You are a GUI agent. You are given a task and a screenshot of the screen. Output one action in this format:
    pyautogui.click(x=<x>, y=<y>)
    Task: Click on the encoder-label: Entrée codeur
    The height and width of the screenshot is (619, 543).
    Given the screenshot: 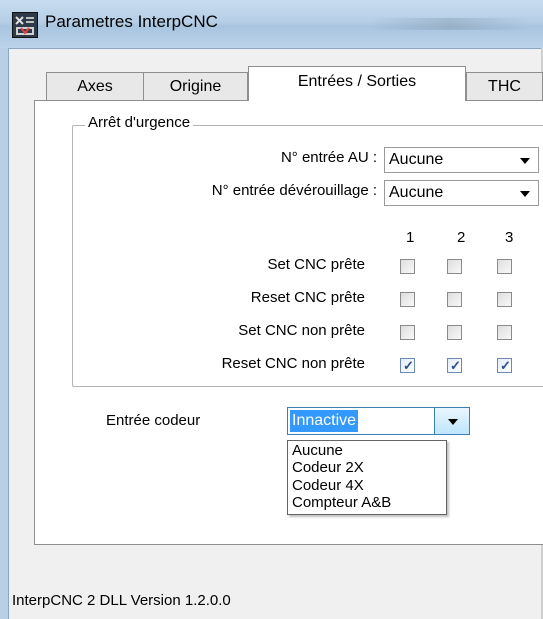 What is the action you would take?
    pyautogui.click(x=153, y=420)
    